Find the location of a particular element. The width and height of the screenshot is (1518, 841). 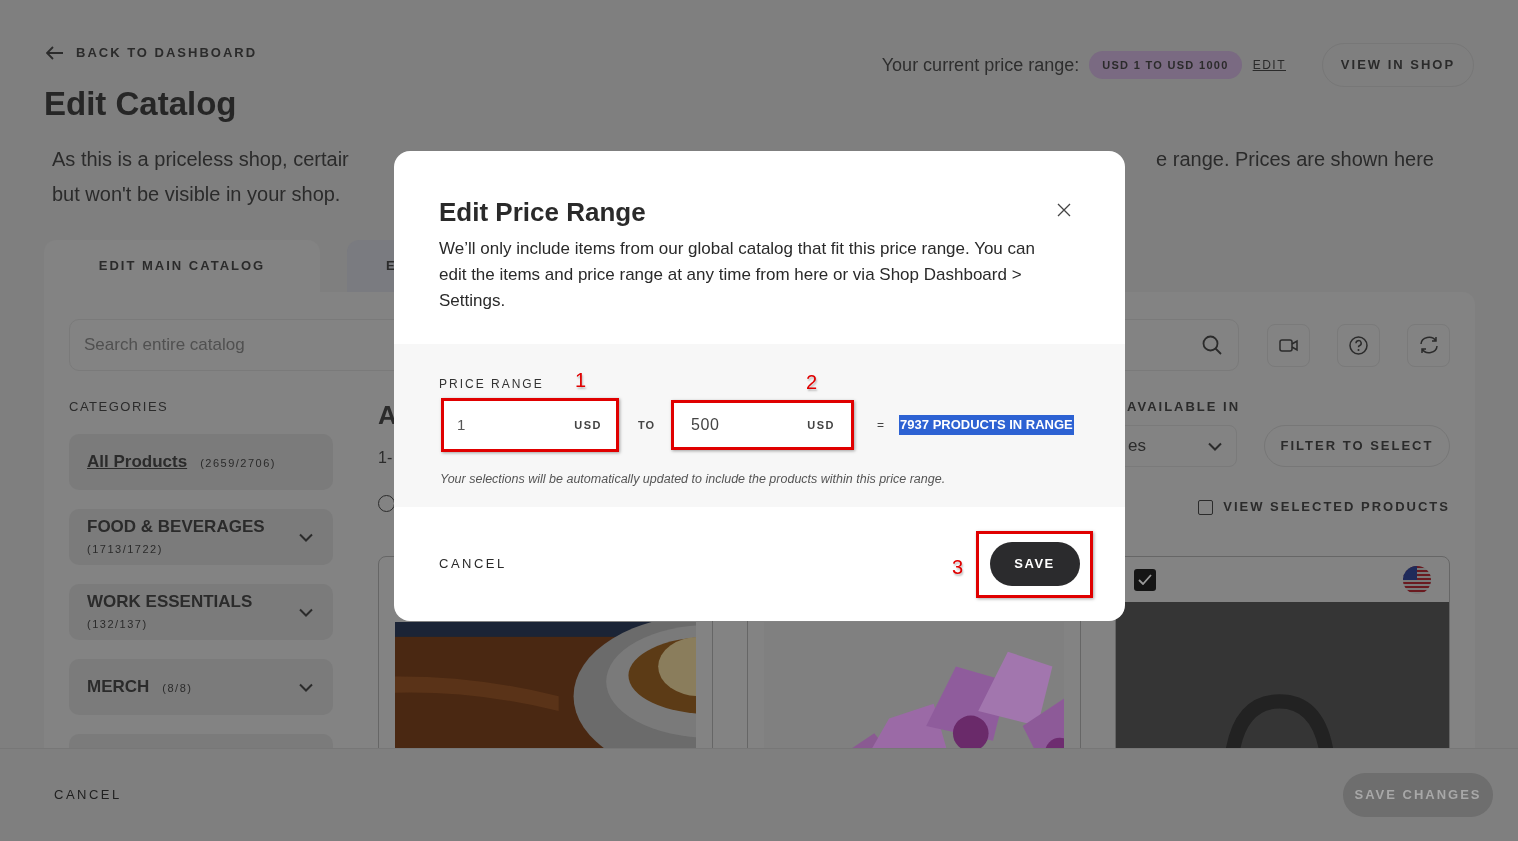

categories-heading: CATEGORIES is located at coordinates (119, 407).